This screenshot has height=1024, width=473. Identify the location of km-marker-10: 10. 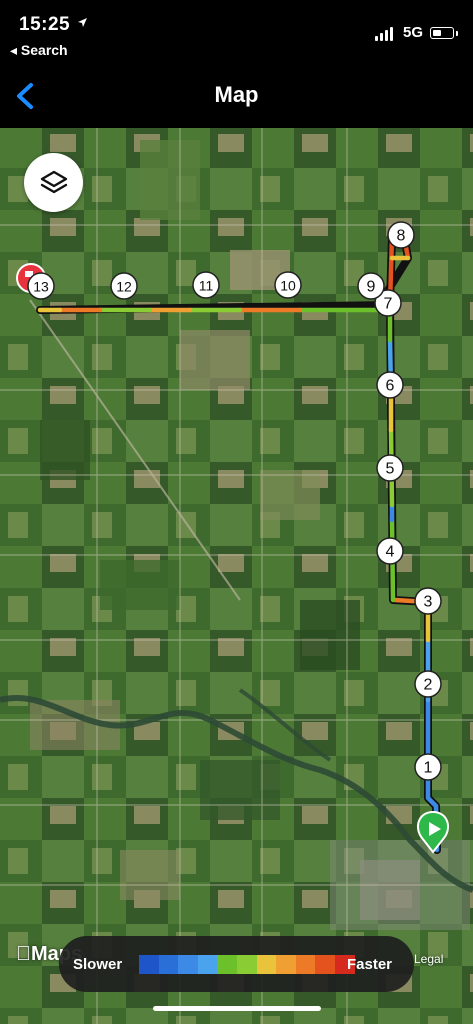
(288, 285).